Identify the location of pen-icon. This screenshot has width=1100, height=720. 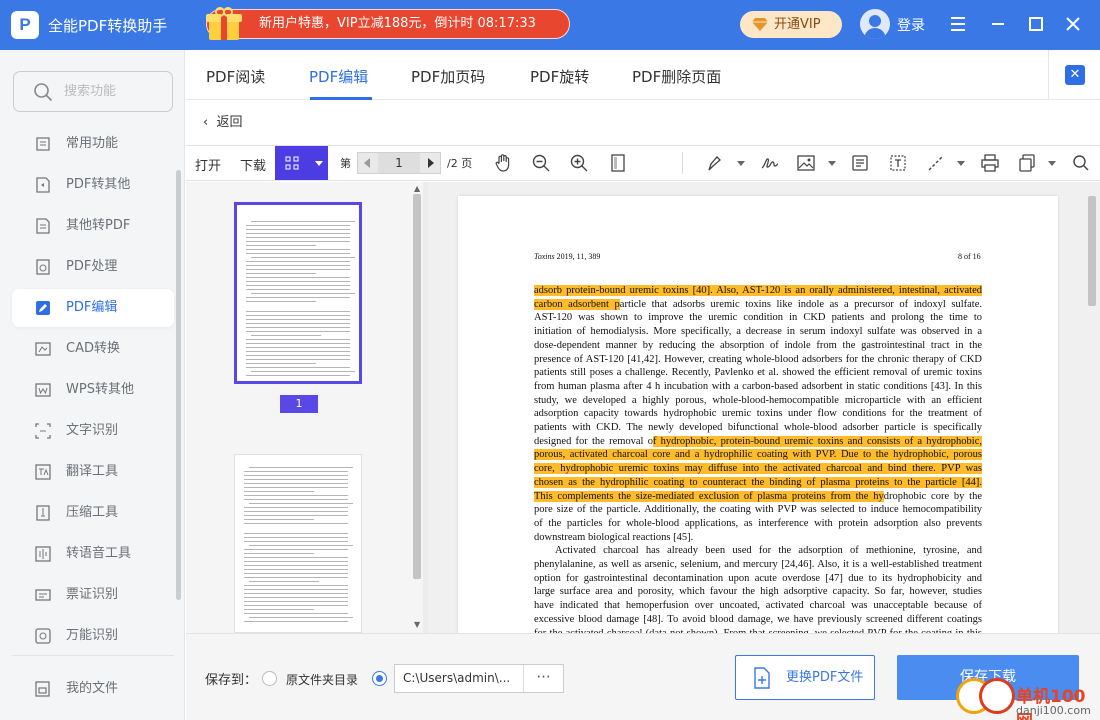
(716, 163).